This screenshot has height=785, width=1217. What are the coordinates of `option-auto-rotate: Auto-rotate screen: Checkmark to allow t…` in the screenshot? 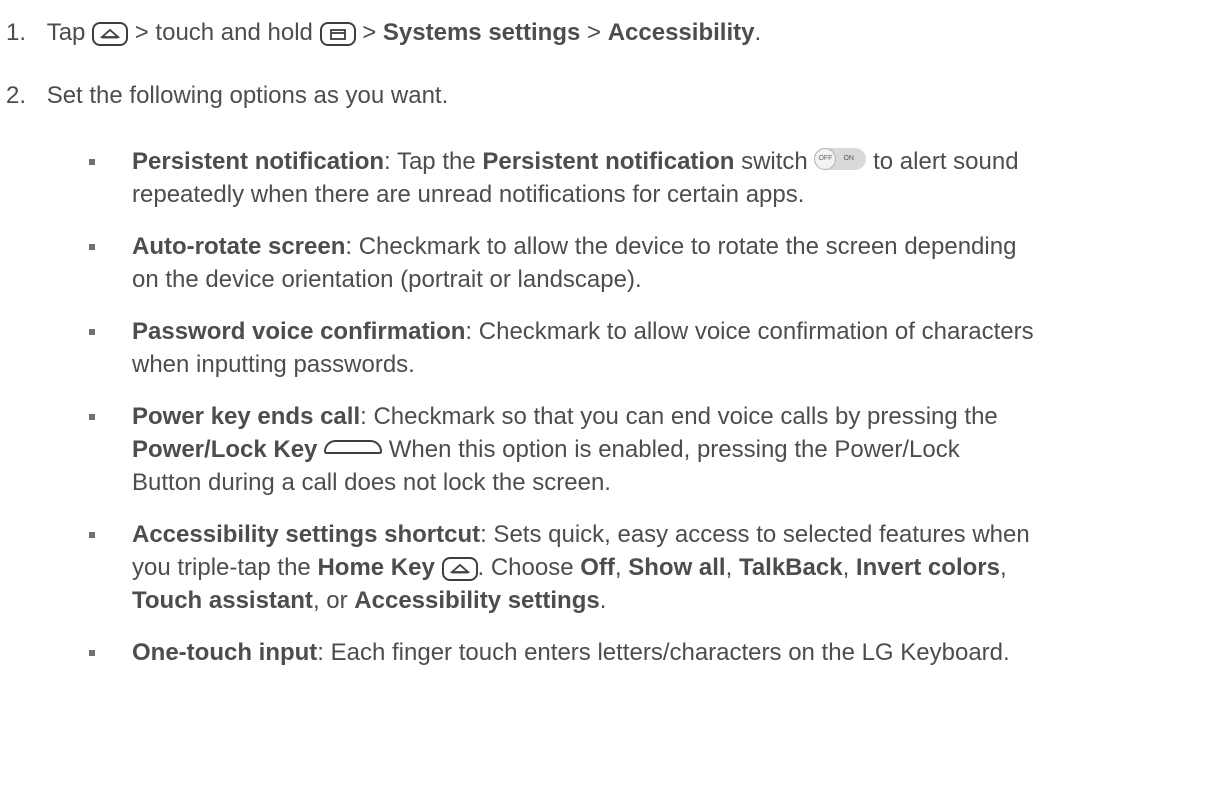 It's located at (574, 246).